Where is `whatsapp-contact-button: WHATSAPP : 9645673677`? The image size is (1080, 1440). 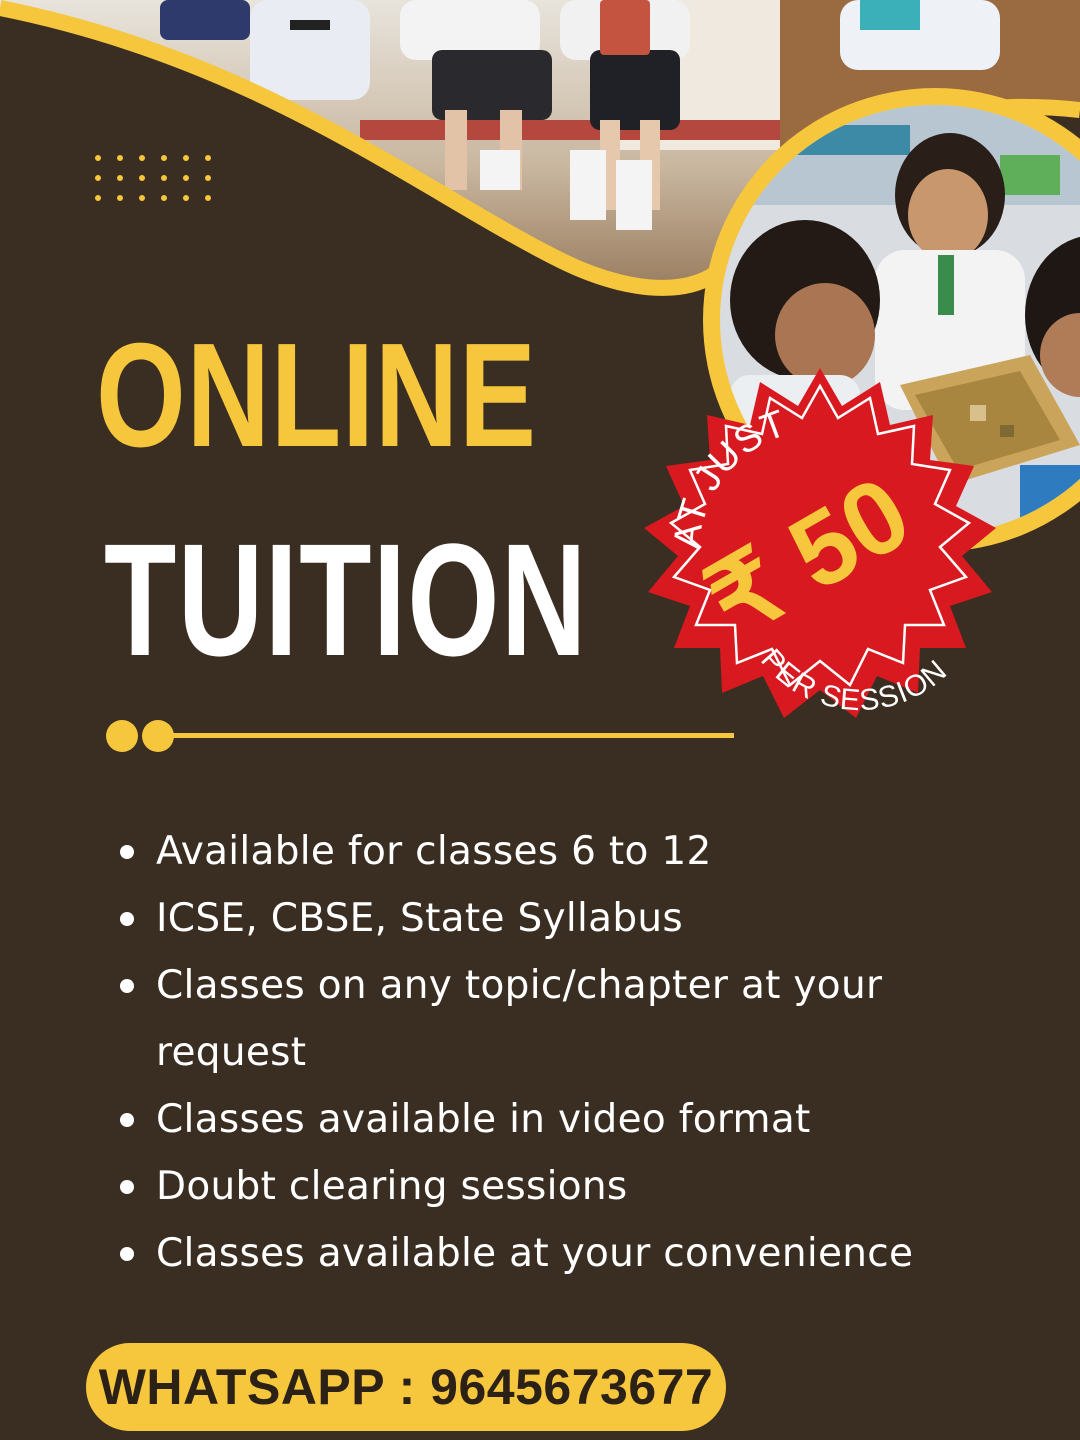 whatsapp-contact-button: WHATSAPP : 9645673677 is located at coordinates (406, 1387).